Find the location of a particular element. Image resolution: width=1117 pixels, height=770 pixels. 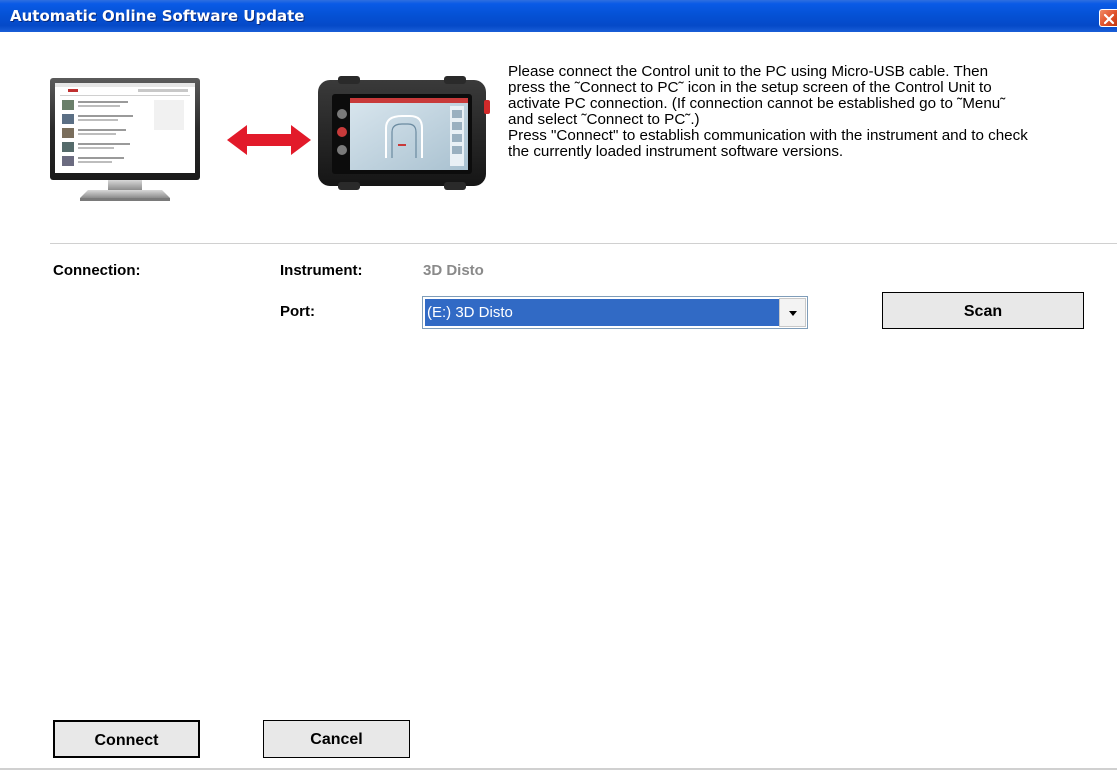

instruction-line: and select ˜Connect to PC˜.) is located at coordinates (604, 119).